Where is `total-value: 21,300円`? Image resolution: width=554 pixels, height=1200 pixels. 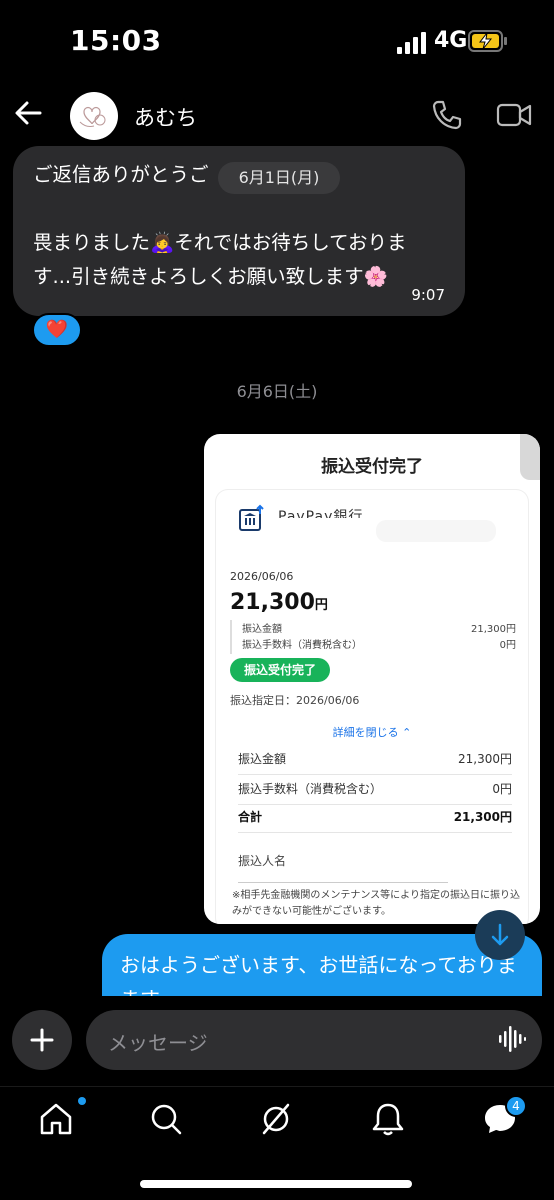 total-value: 21,300円 is located at coordinates (482, 817).